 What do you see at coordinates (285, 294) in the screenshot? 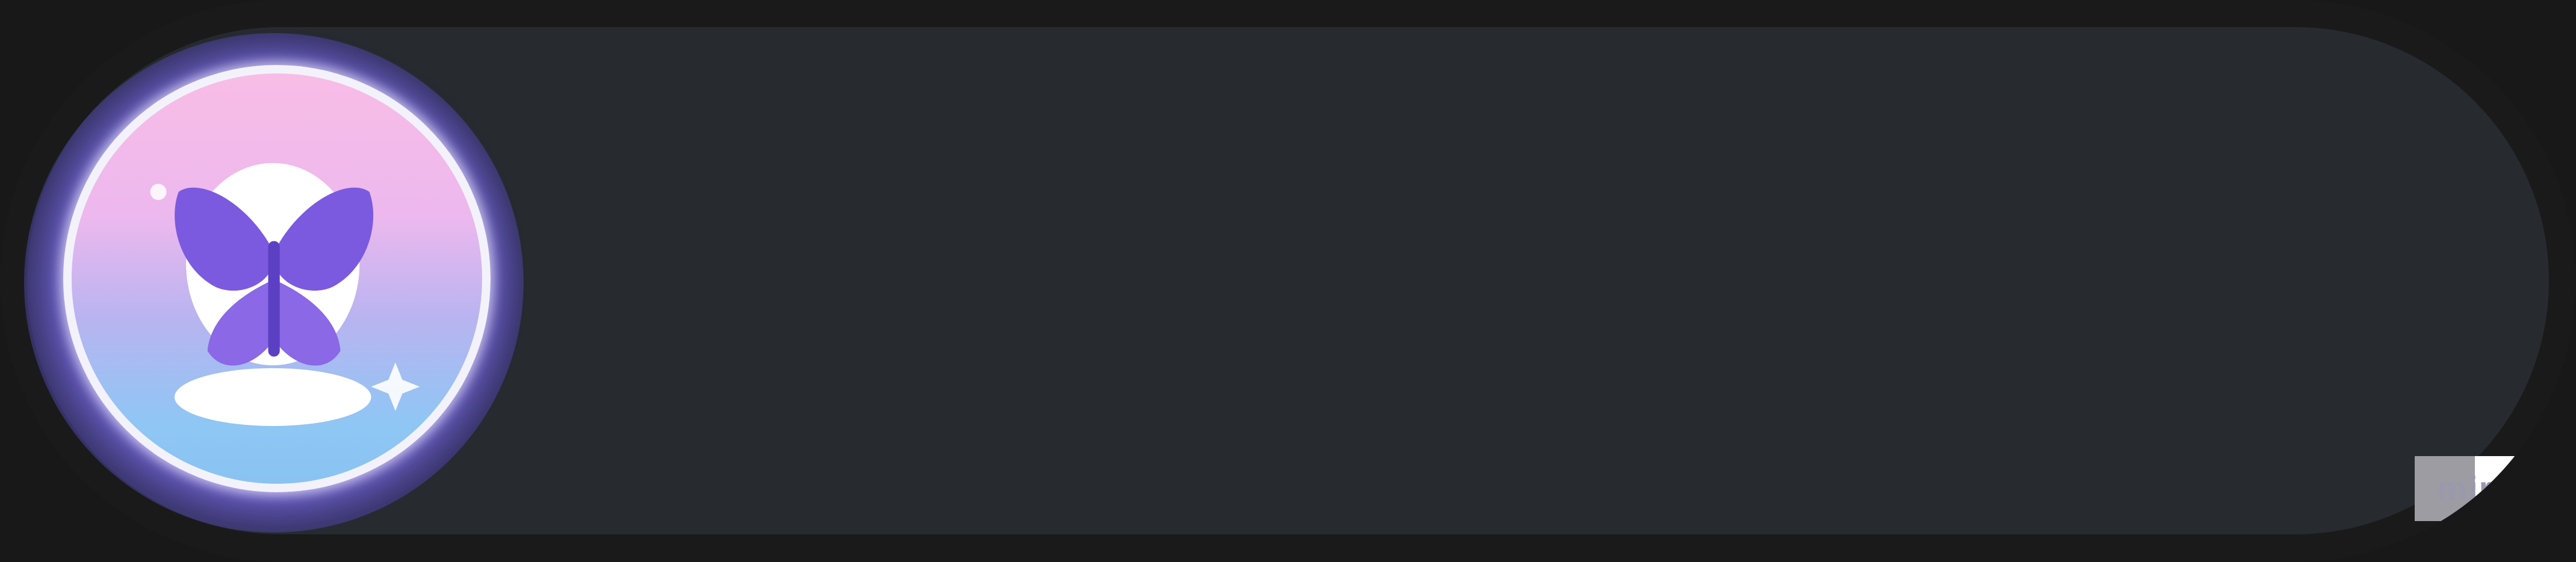
I see `butterfly-icon` at bounding box center [285, 294].